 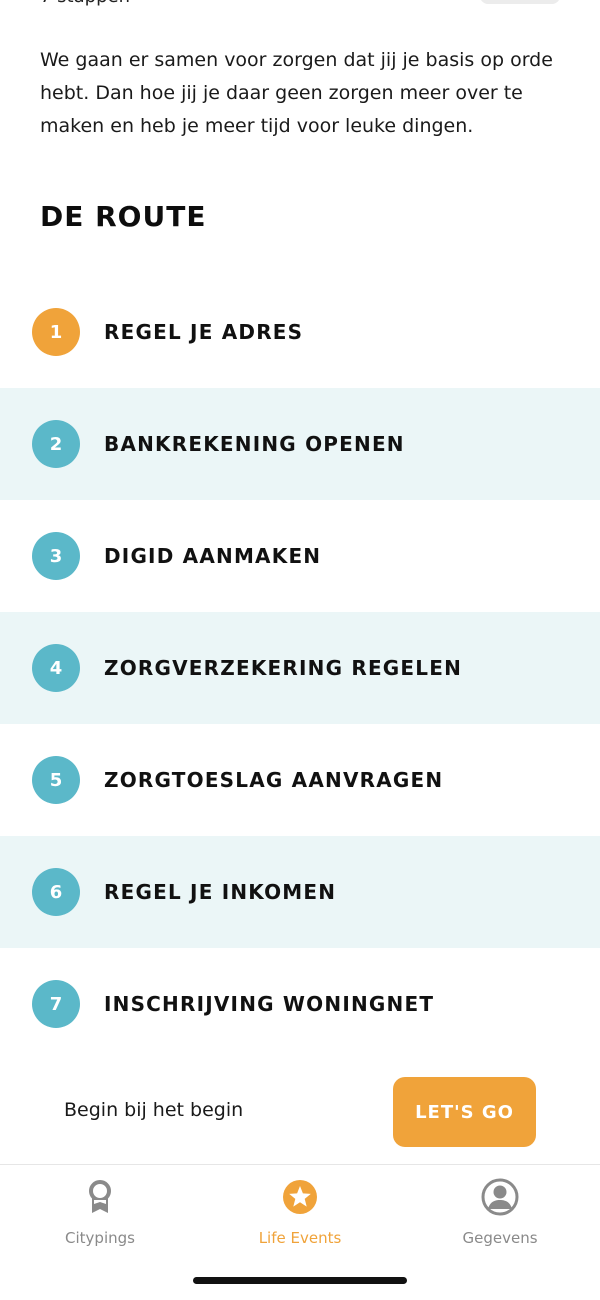 I want to click on route-step-7: 7 INSCHRIJVING WONINGNET, so click(x=300, y=1004).